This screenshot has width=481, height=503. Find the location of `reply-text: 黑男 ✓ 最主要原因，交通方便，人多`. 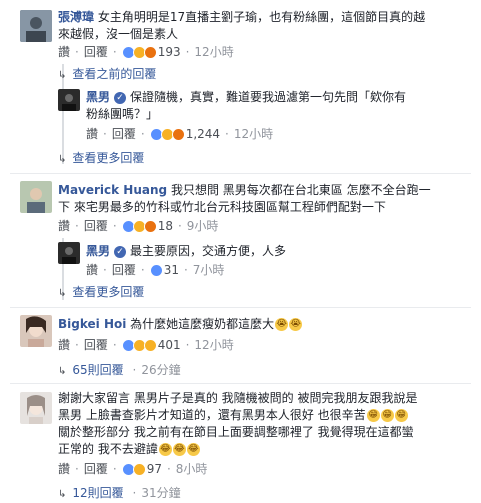

reply-text: 黑男 ✓ 最主要原因，交通方便，人多 is located at coordinates (186, 251).